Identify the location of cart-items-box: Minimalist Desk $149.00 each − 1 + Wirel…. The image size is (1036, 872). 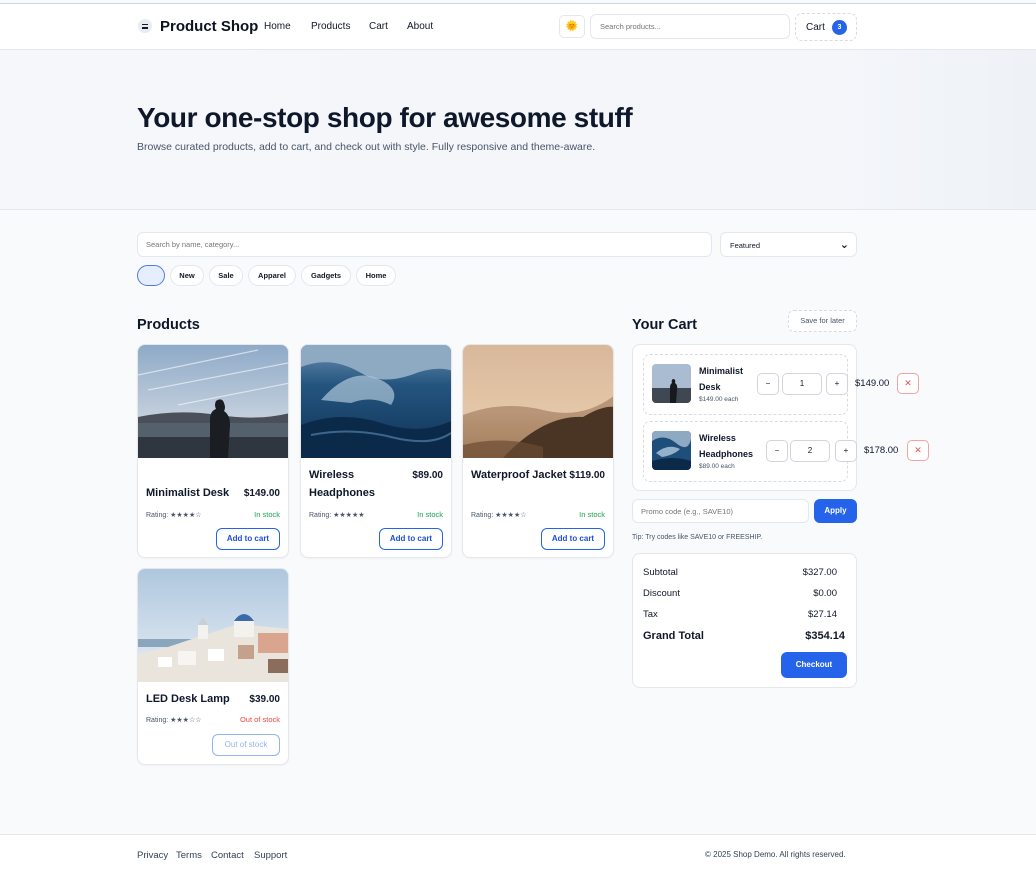
(744, 417).